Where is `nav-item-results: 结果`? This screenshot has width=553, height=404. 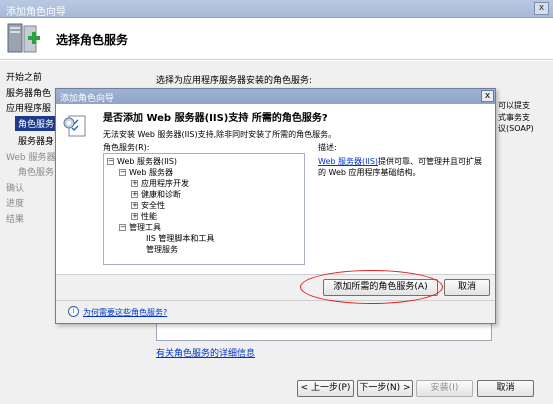 nav-item-results: 结果 is located at coordinates (15, 220).